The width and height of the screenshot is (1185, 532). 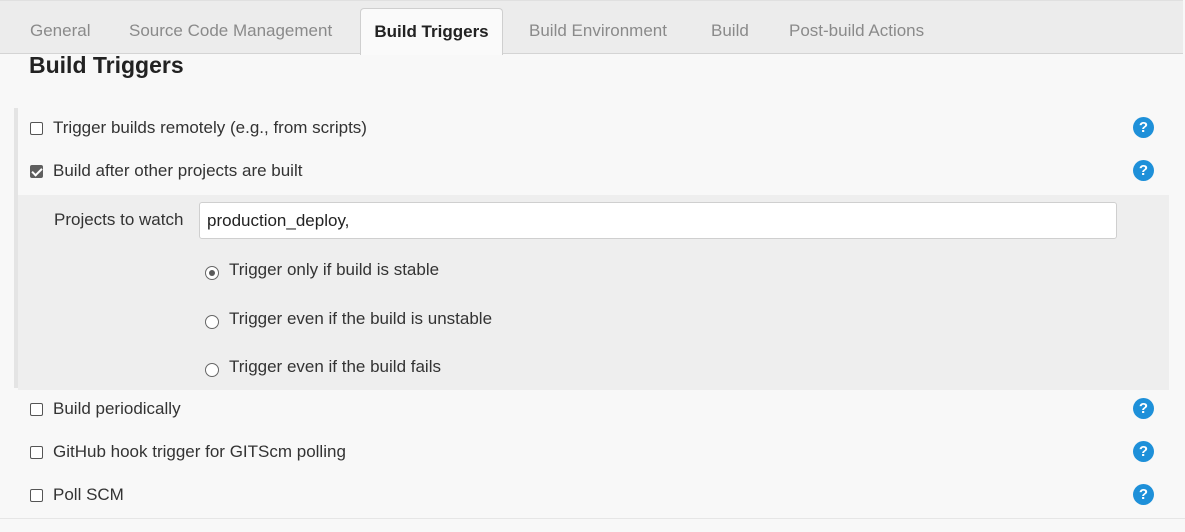 What do you see at coordinates (856, 27) in the screenshot?
I see `tab-post-build-actions: Post-build Actions` at bounding box center [856, 27].